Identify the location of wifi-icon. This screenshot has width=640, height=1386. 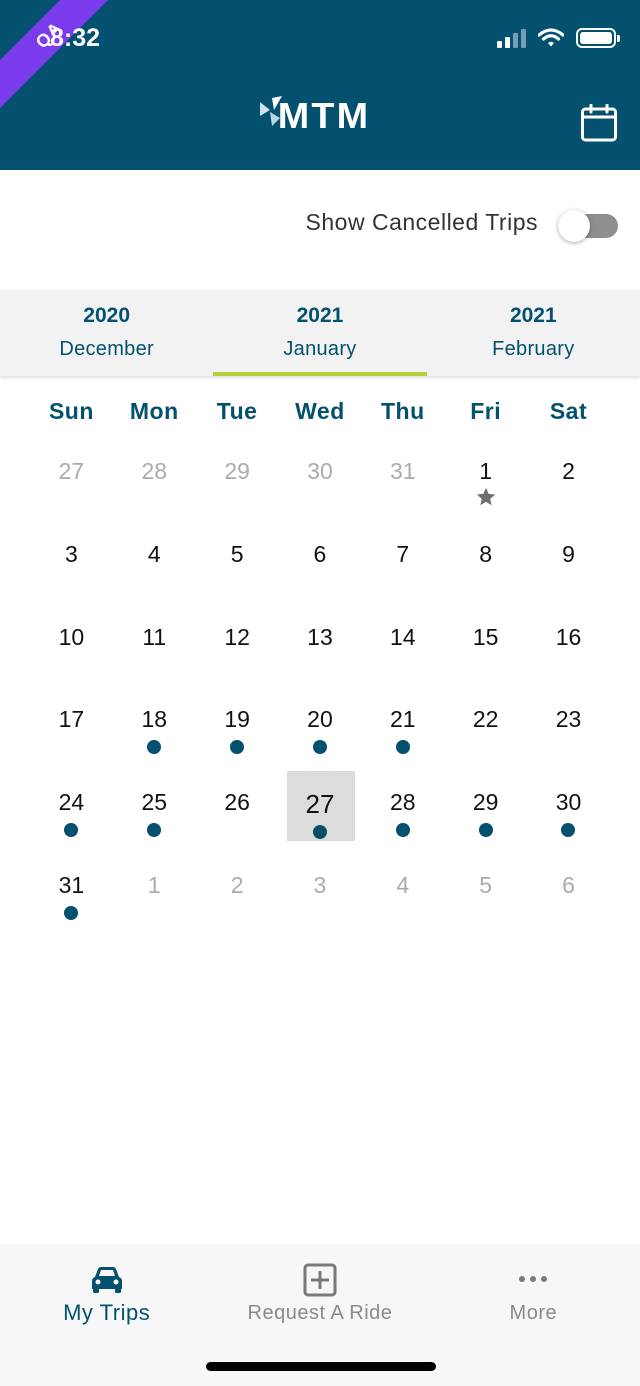
(551, 37).